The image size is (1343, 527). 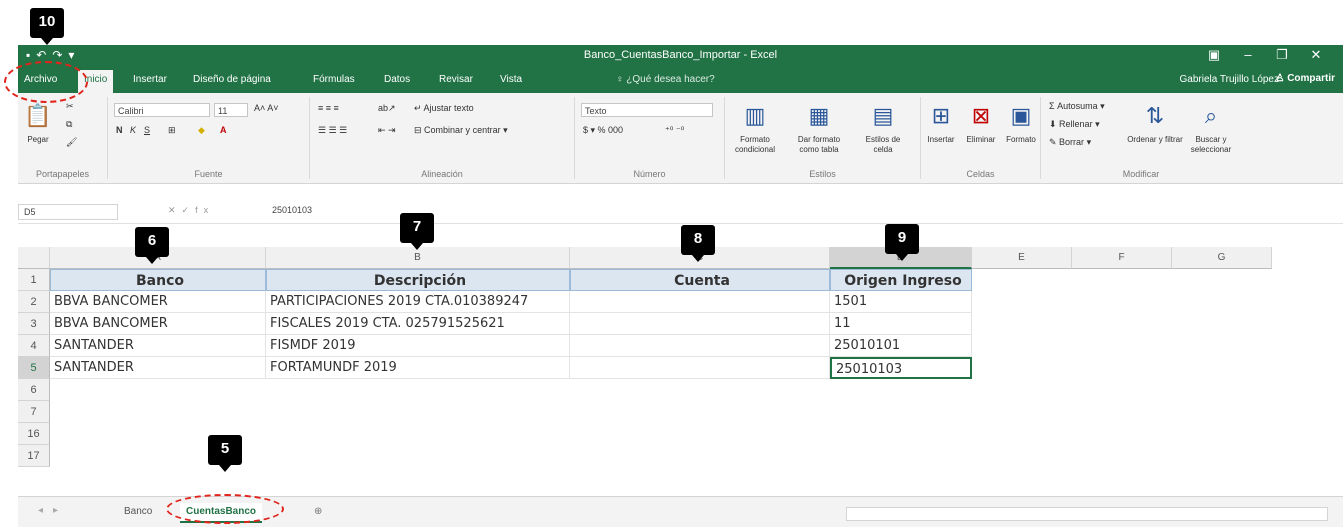 I want to click on row-header-5: 5, so click(x=34, y=368).